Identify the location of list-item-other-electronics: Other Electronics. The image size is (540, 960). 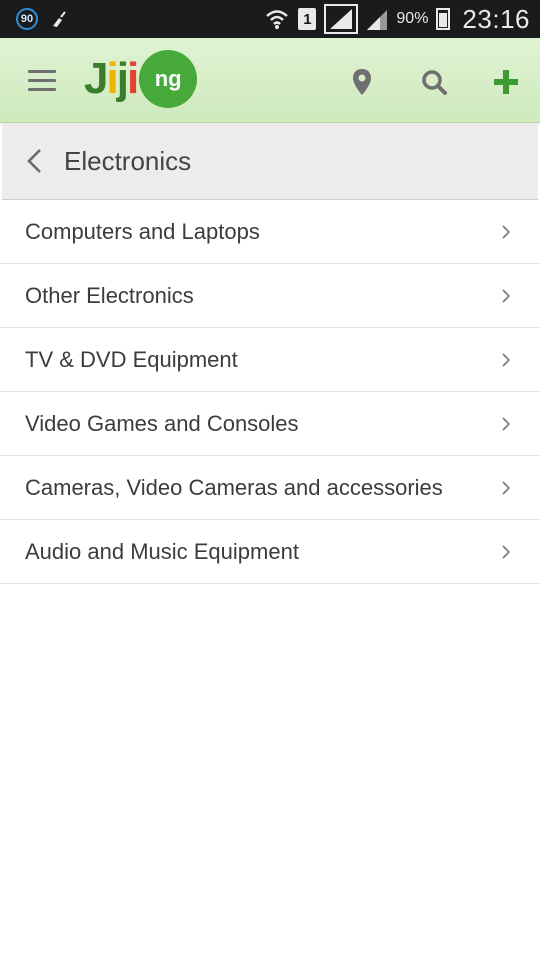
(270, 296).